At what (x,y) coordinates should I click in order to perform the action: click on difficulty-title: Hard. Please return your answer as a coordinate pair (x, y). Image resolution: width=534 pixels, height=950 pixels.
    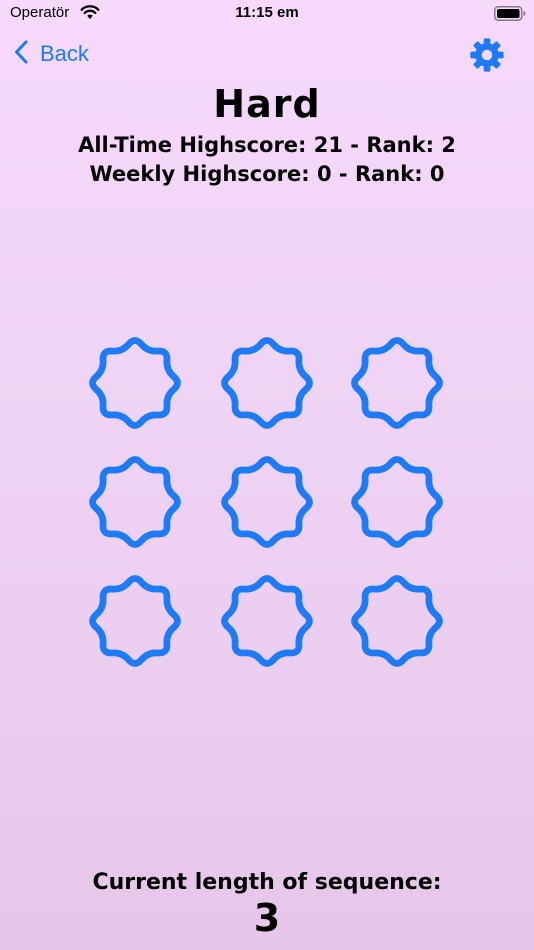
    Looking at the image, I should click on (267, 104).